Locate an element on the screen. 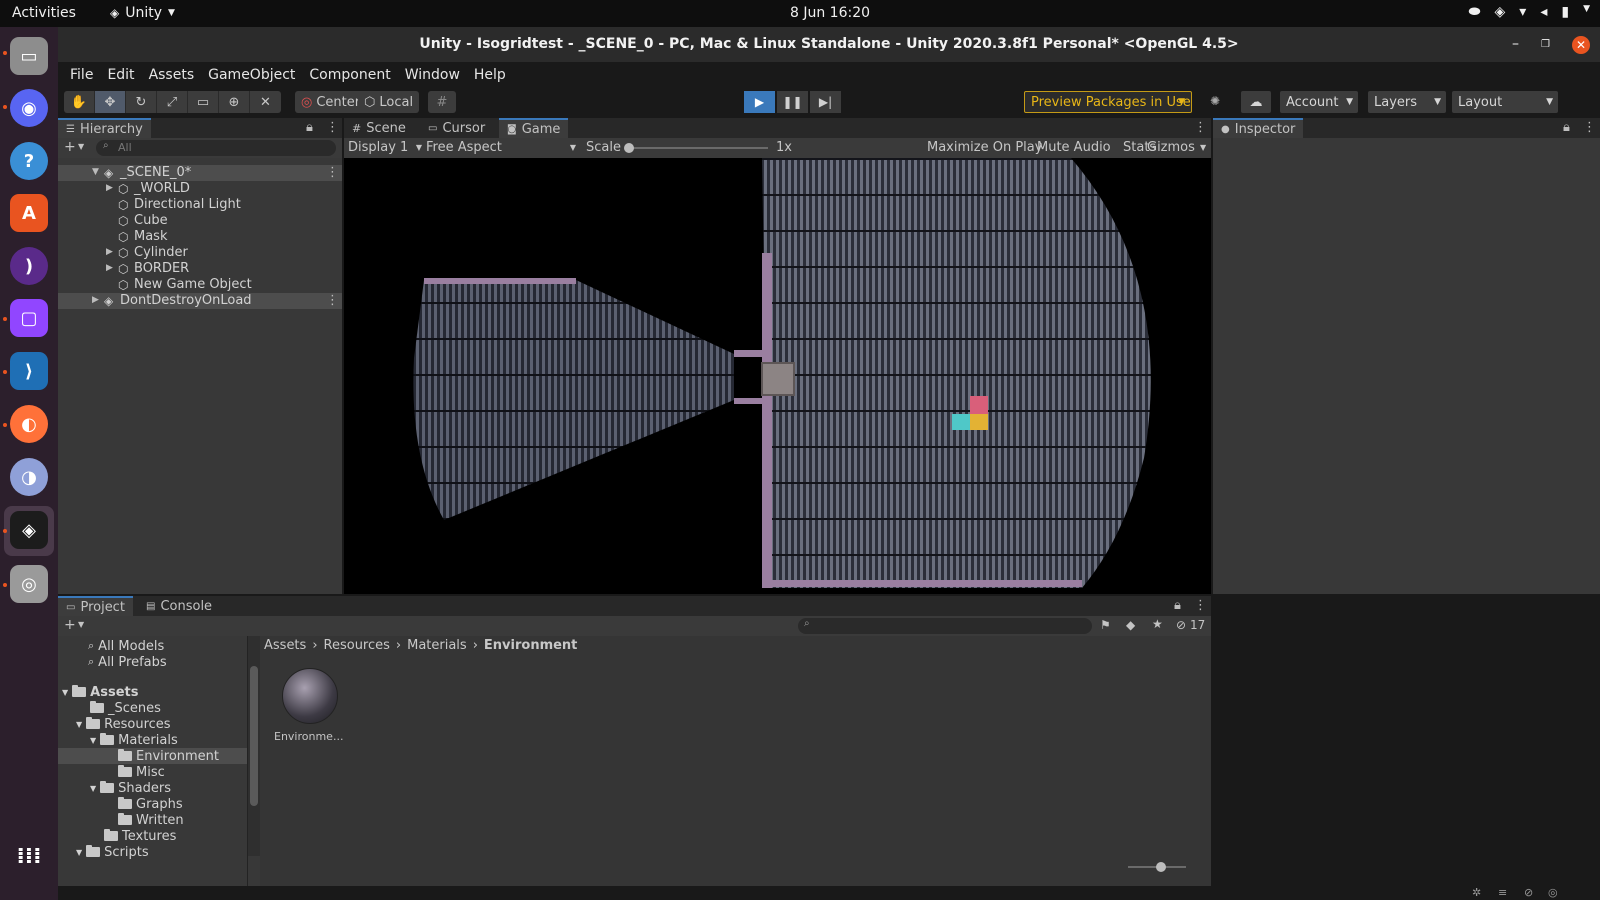 The width and height of the screenshot is (1600, 900). hierarchy-item-cube: ⬡ Cube is located at coordinates (200, 221).